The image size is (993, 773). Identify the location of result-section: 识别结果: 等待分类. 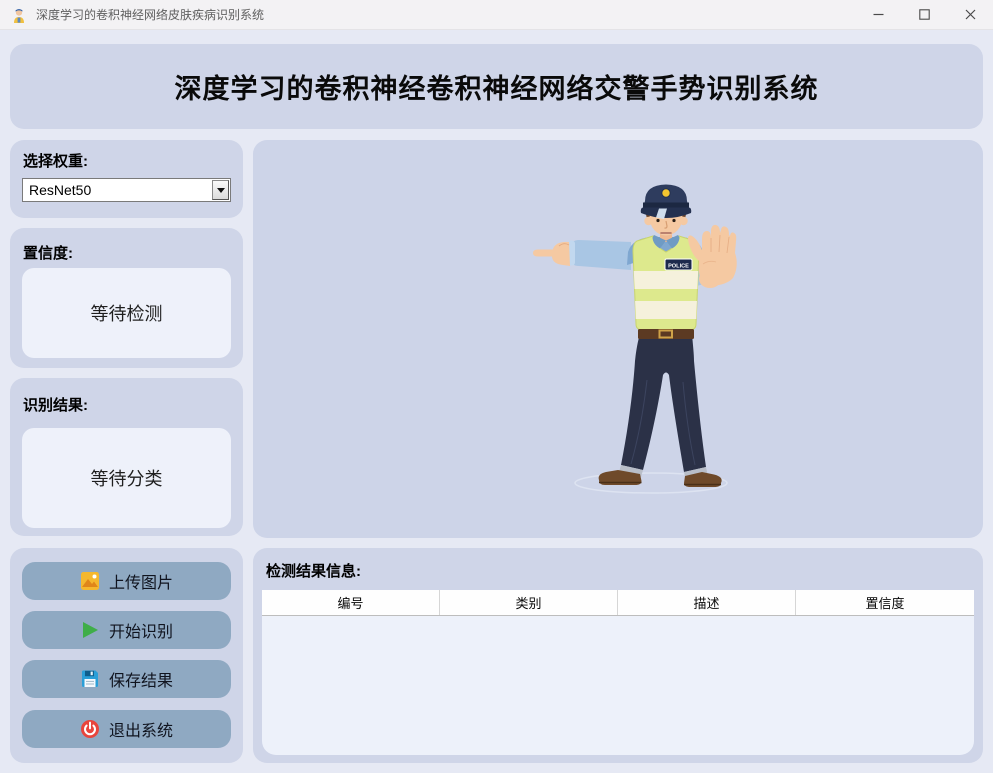
(126, 457).